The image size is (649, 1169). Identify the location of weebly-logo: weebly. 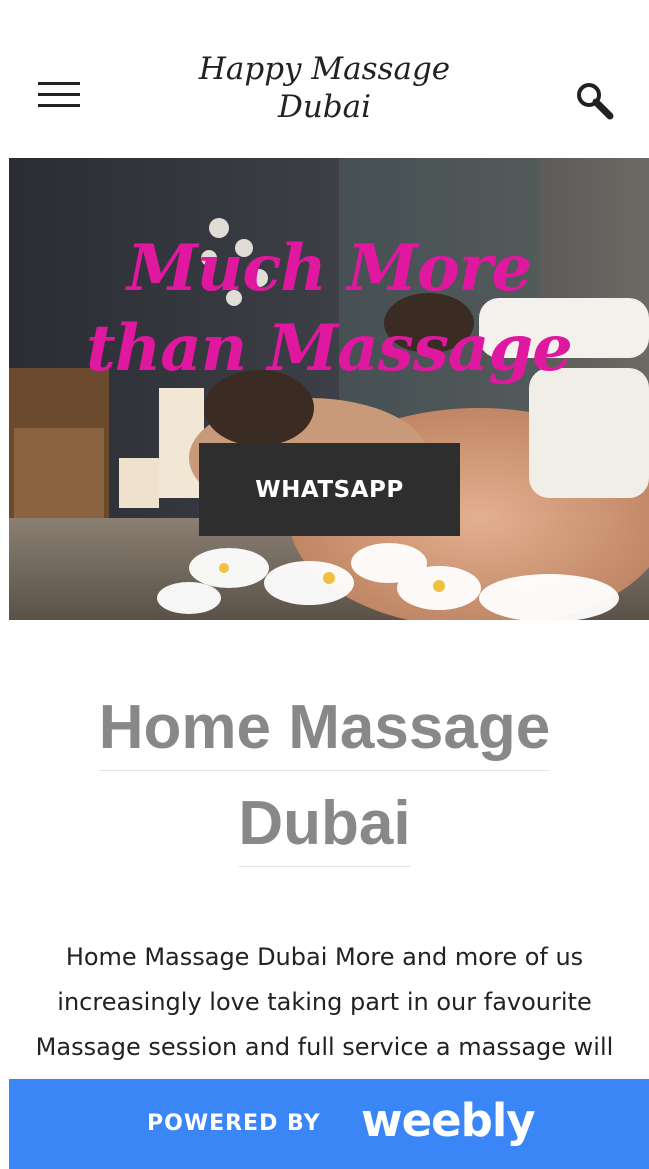
(448, 1120).